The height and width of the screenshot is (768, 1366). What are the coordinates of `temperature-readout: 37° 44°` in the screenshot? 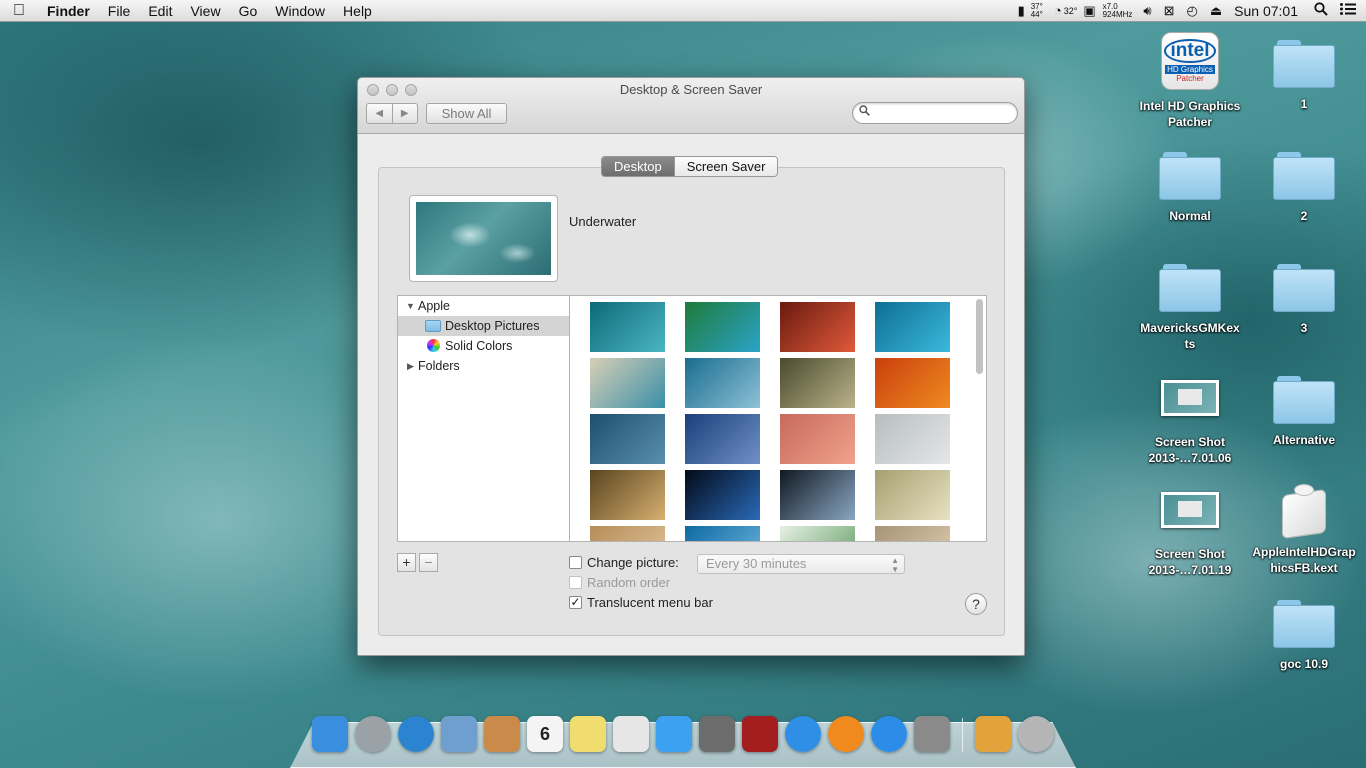 It's located at (1037, 10).